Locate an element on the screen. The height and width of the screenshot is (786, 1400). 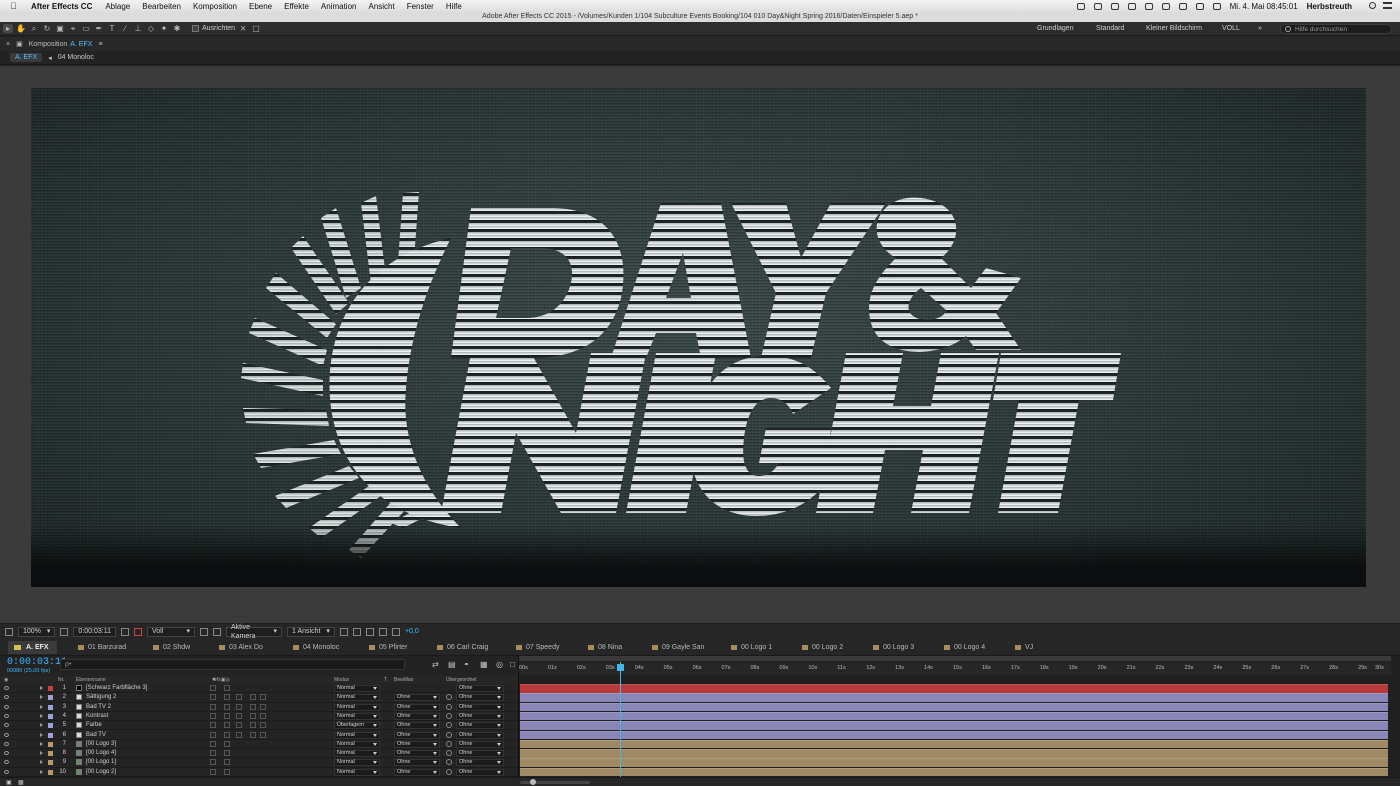
fx-switch-icon is located at coordinates (239, 734).